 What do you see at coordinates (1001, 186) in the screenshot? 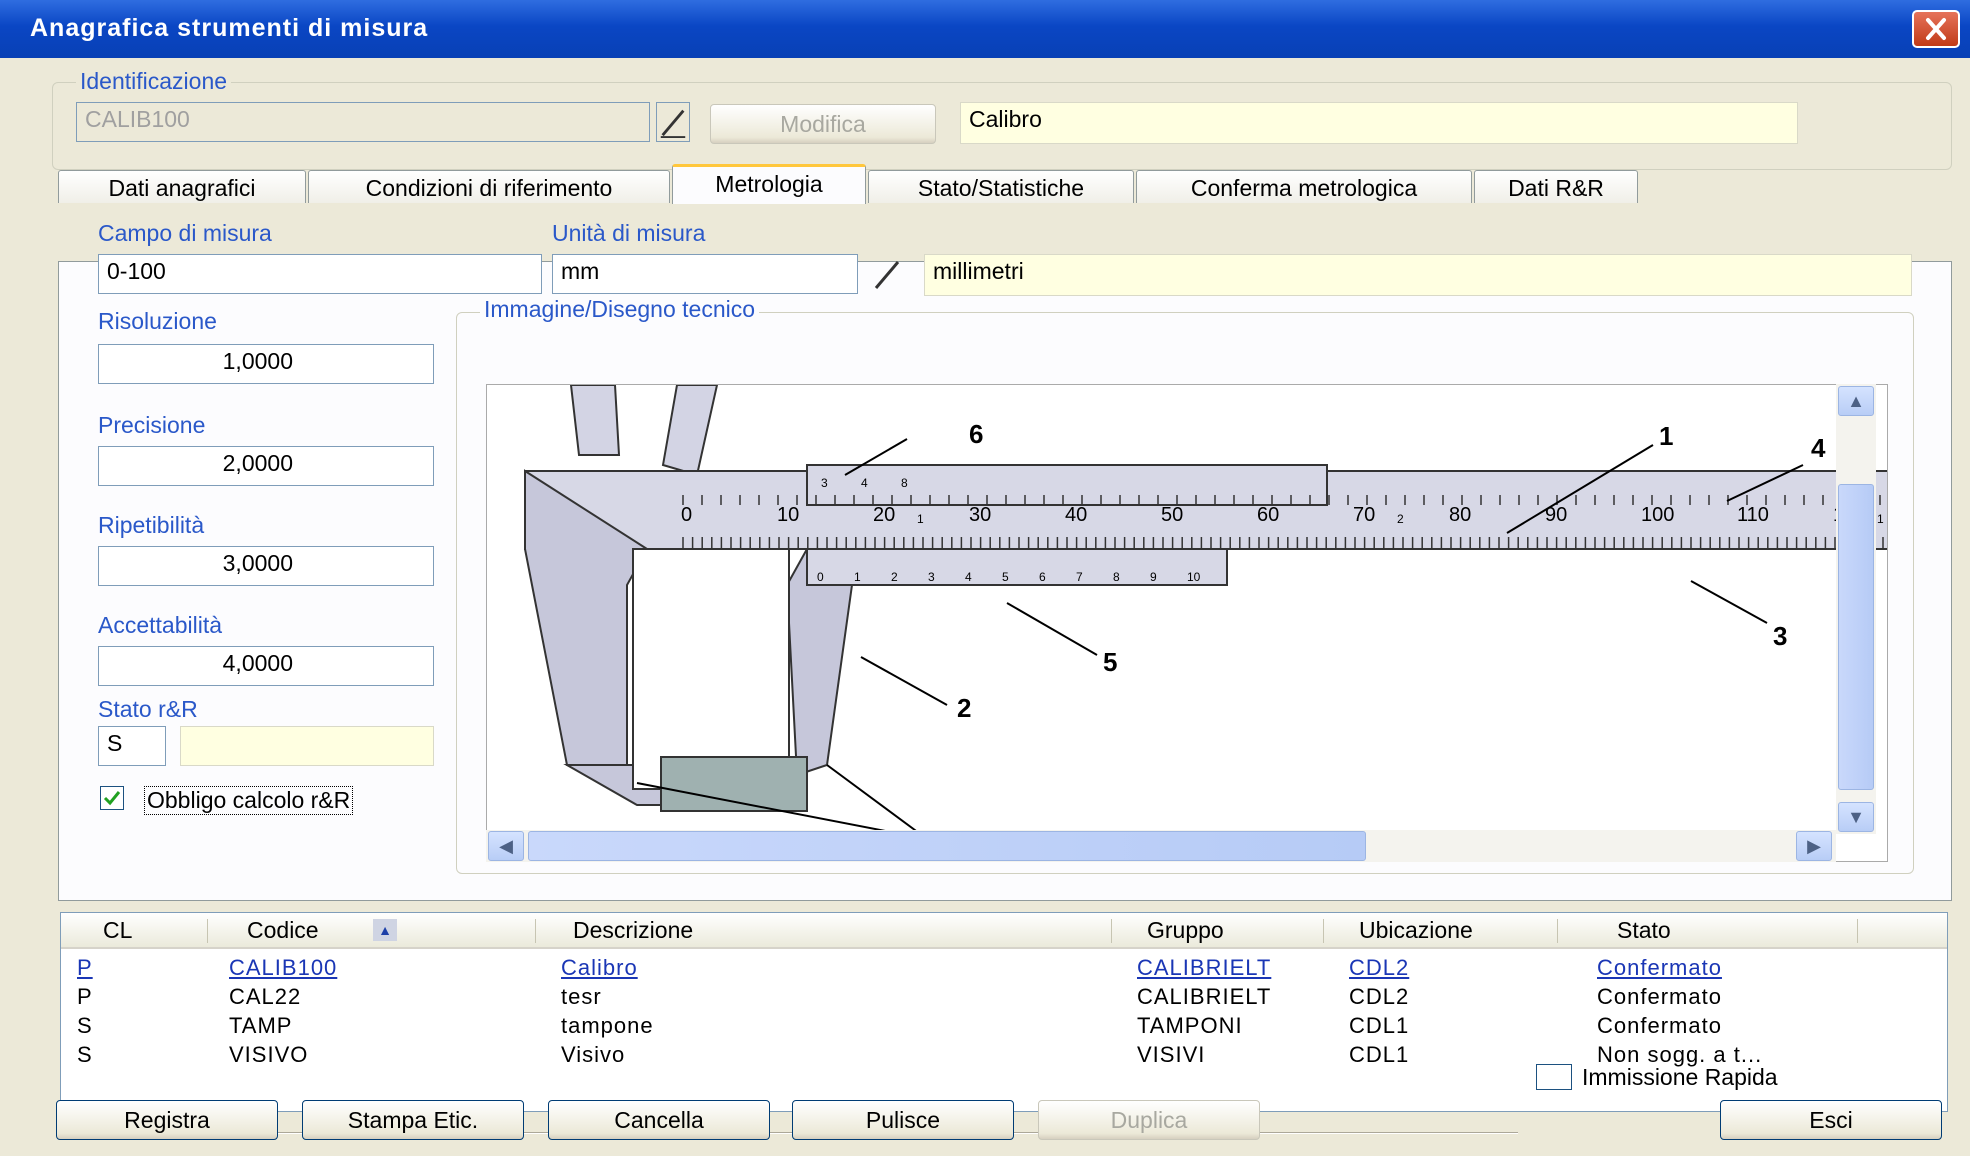
I see `tab-stato-statistiche: Stato/Statistiche` at bounding box center [1001, 186].